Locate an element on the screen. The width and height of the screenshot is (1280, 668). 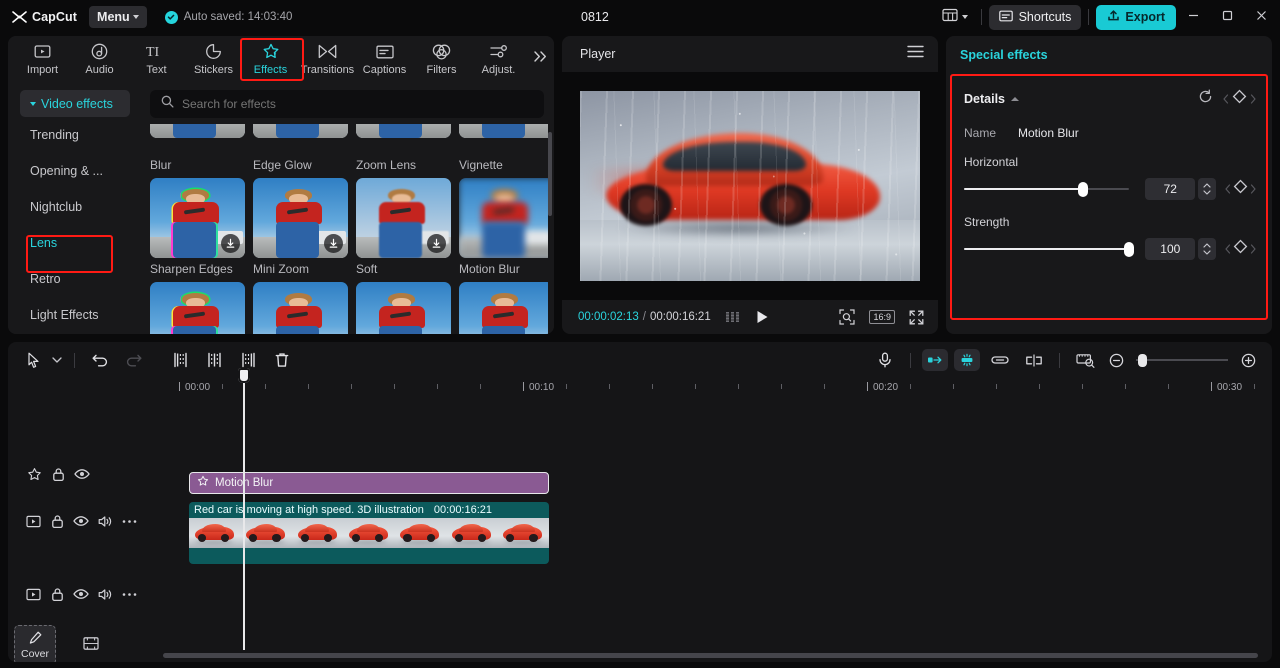
horizontal-slider is located at coordinates (1047, 189).